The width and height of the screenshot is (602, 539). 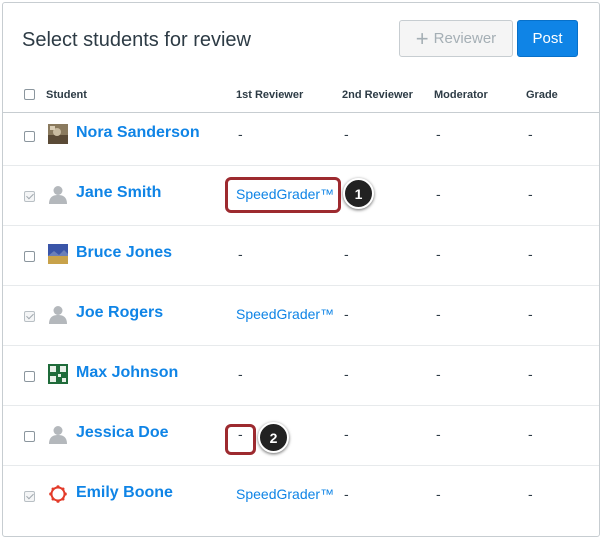 I want to click on speedgrader-highlight-box, so click(x=283, y=195).